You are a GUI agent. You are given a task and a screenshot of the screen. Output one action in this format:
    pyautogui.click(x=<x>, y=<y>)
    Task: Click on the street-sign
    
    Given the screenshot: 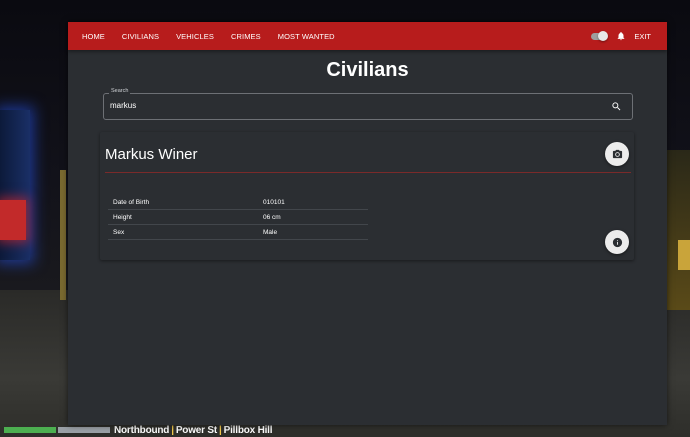 What is the action you would take?
    pyautogui.click(x=684, y=255)
    